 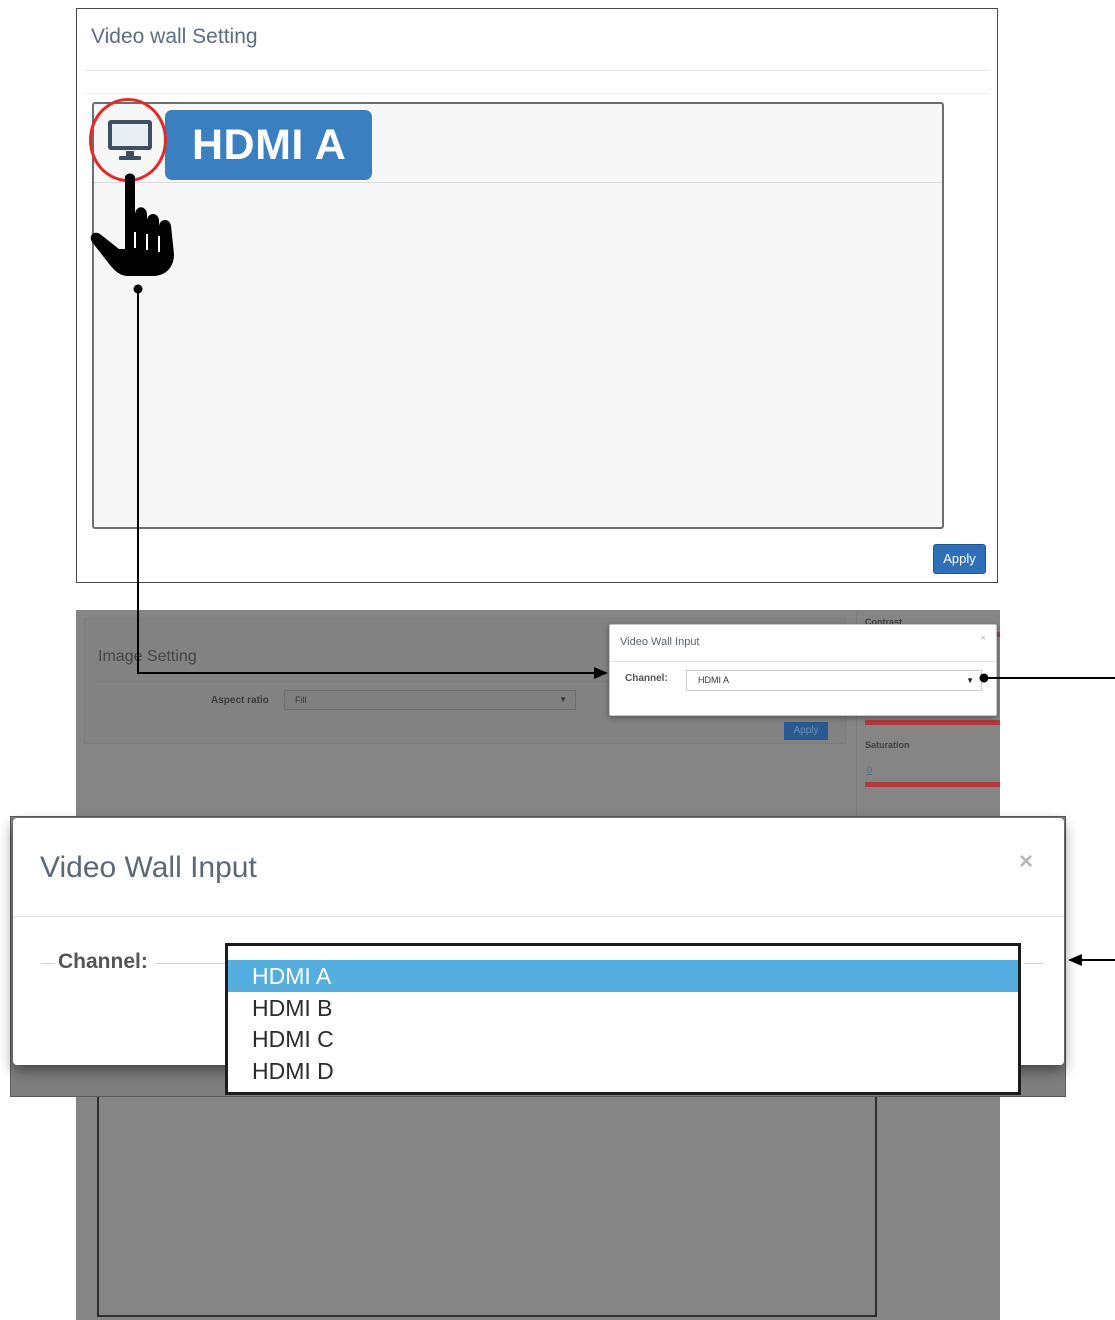 I want to click on aspect-ratio-select: Fill ▼, so click(x=430, y=700).